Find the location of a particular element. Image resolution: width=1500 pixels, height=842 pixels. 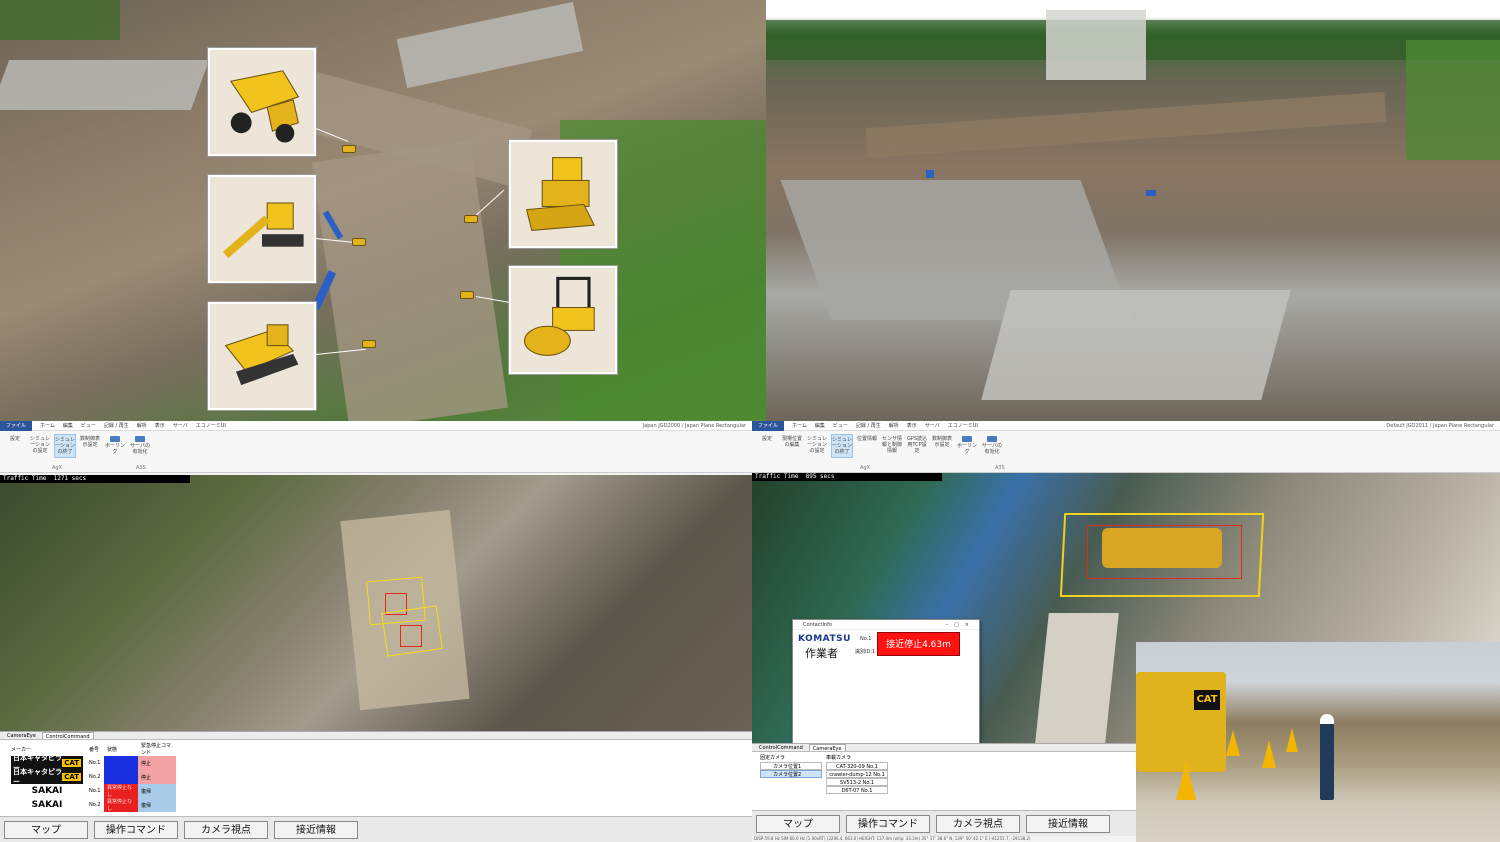

table-row: SAKAI No.2 異常停止なし 復帰 is located at coordinates (92, 805).